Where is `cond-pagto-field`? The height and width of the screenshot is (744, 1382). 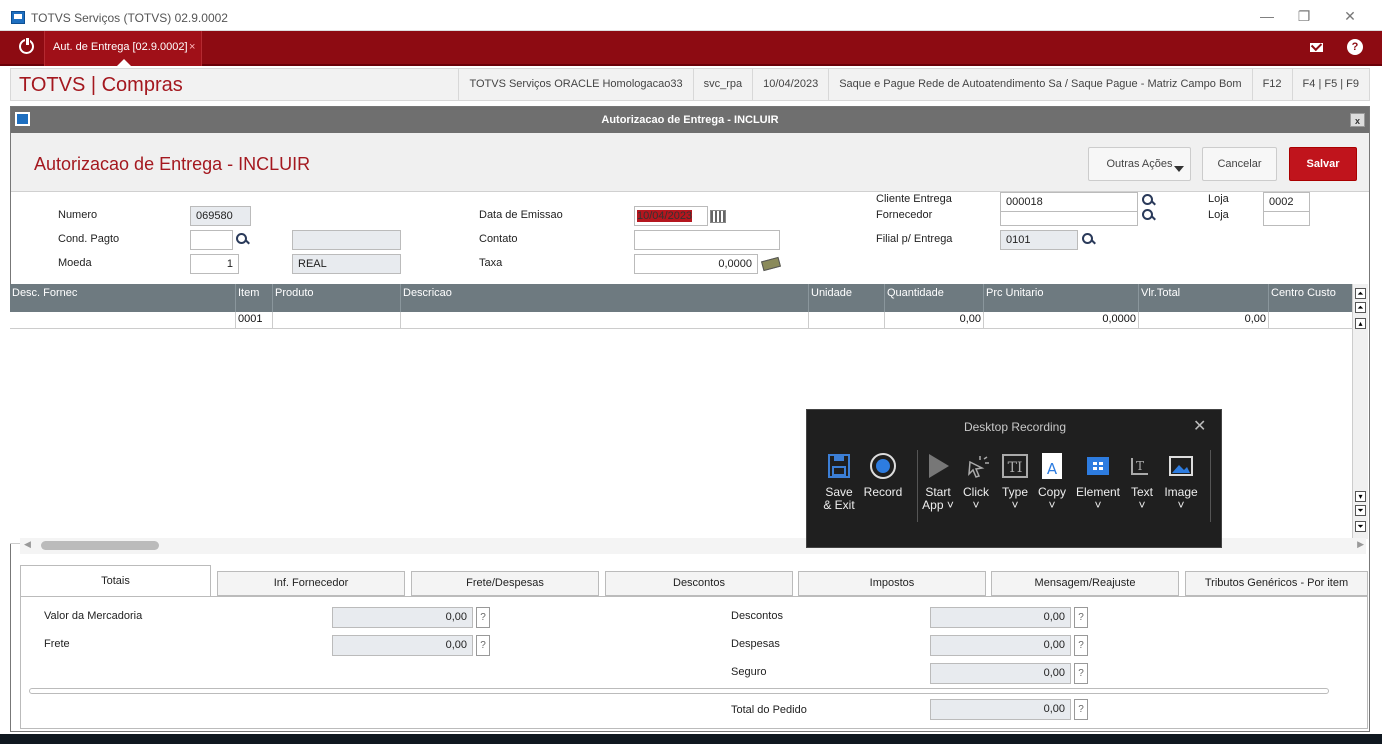 cond-pagto-field is located at coordinates (211, 240).